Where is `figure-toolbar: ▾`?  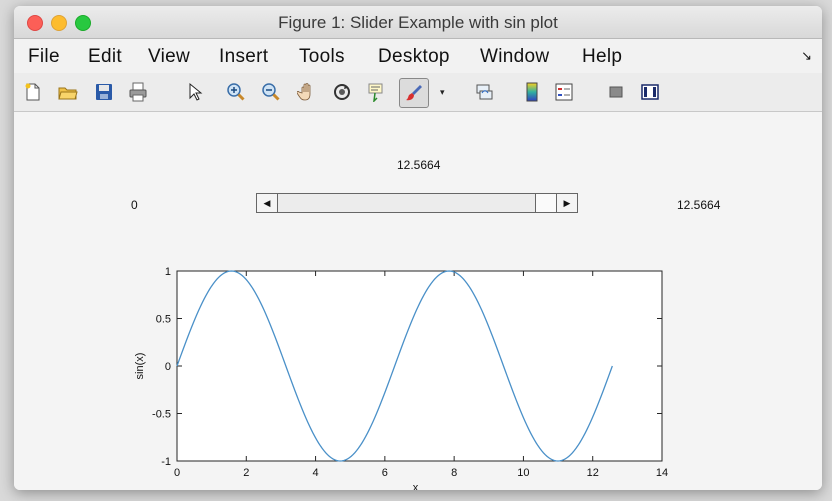
figure-toolbar: ▾ is located at coordinates (418, 92).